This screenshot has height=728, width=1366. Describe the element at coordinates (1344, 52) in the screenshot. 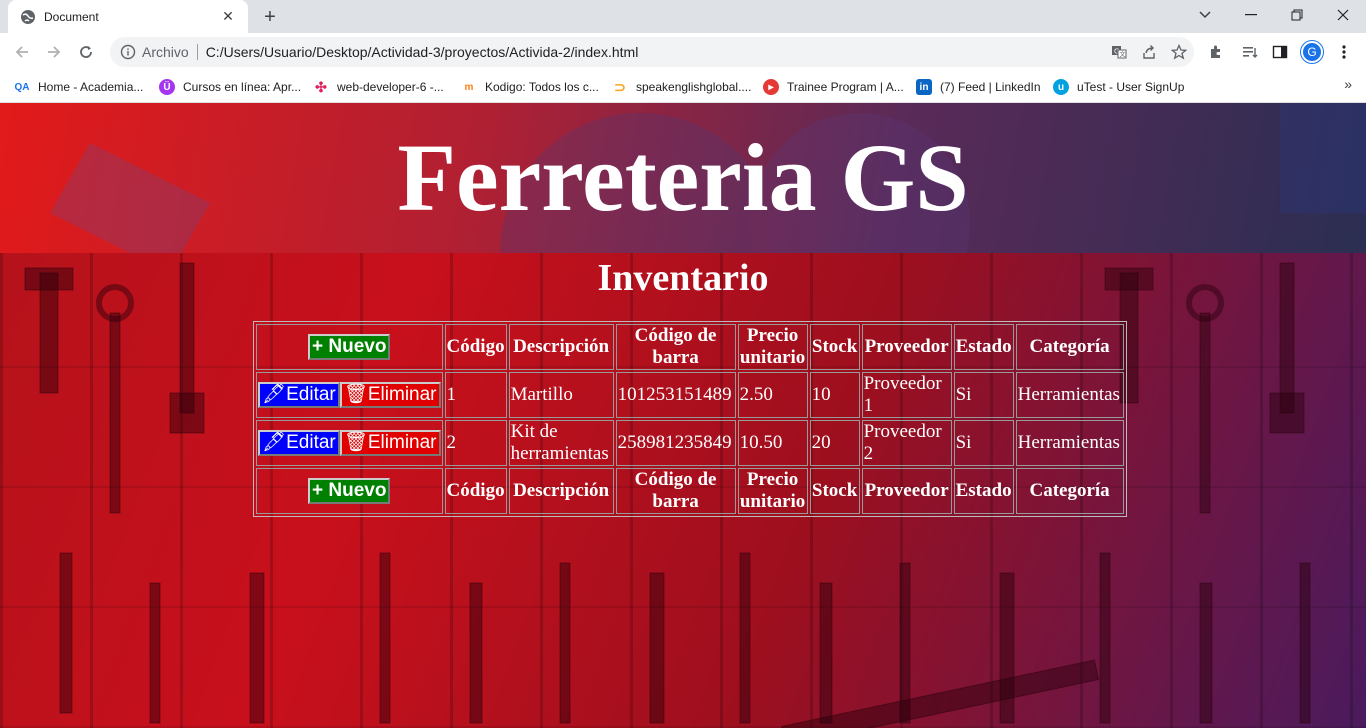

I see `menu-dots-icon` at that location.